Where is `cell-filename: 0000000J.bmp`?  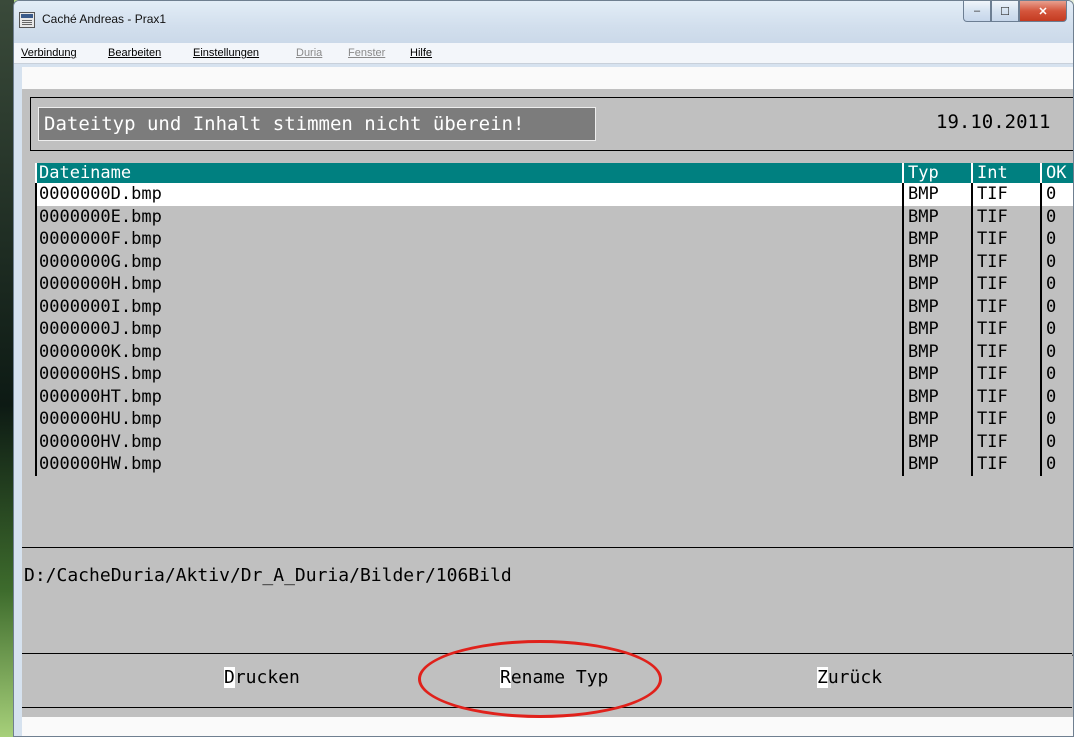 cell-filename: 0000000J.bmp is located at coordinates (100, 329).